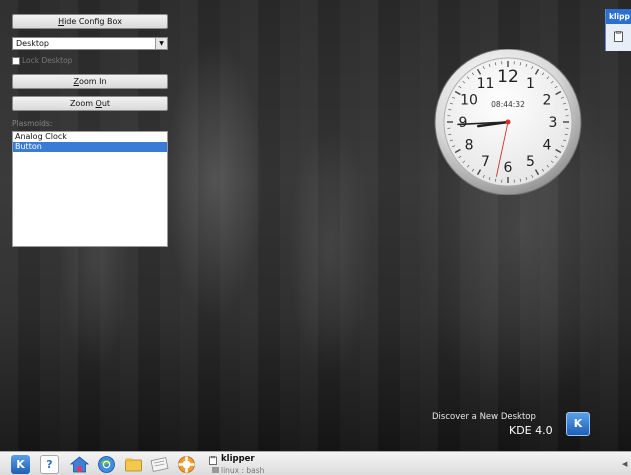  I want to click on analog-clock: 12 12 3 45678 9 1011 08:44:32, so click(507, 122).